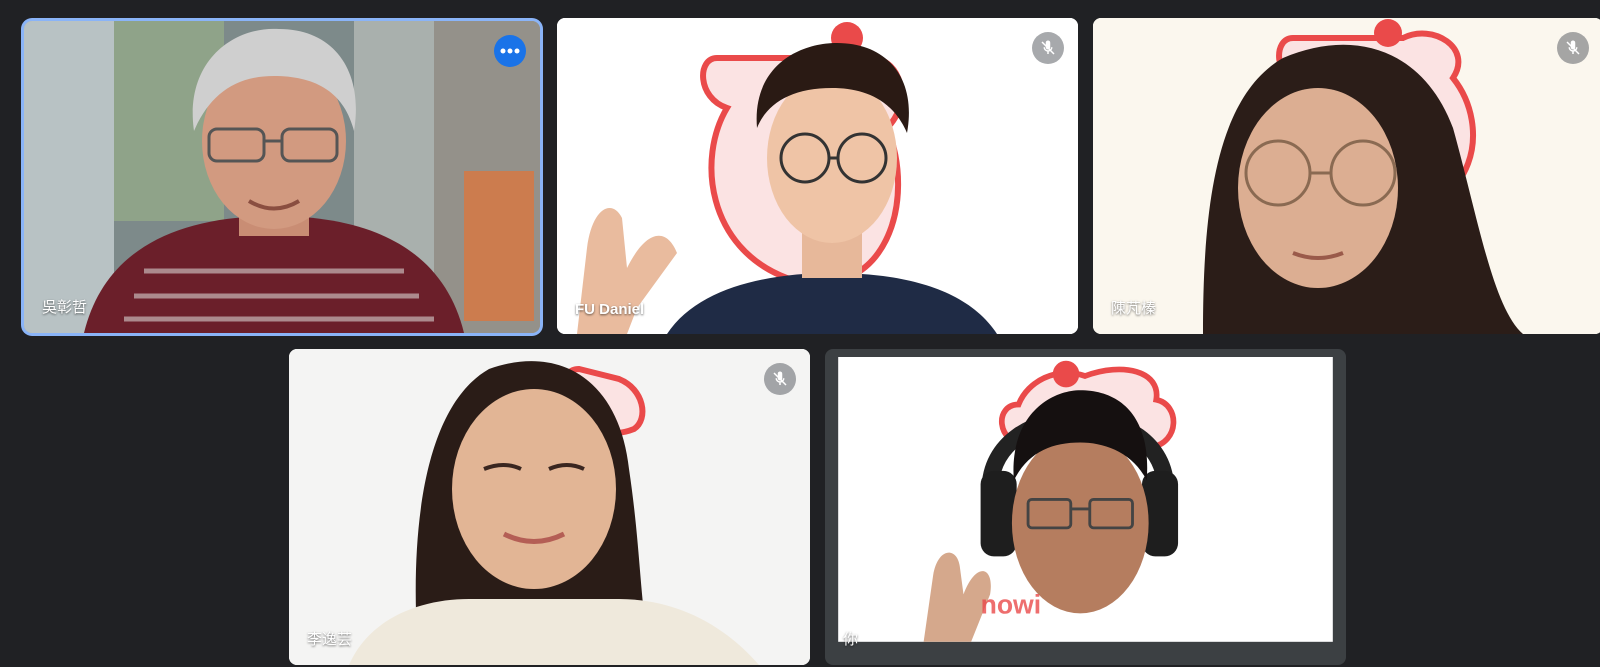 This screenshot has height=667, width=1600. Describe the element at coordinates (851, 639) in the screenshot. I see `participant-name: 你` at that location.